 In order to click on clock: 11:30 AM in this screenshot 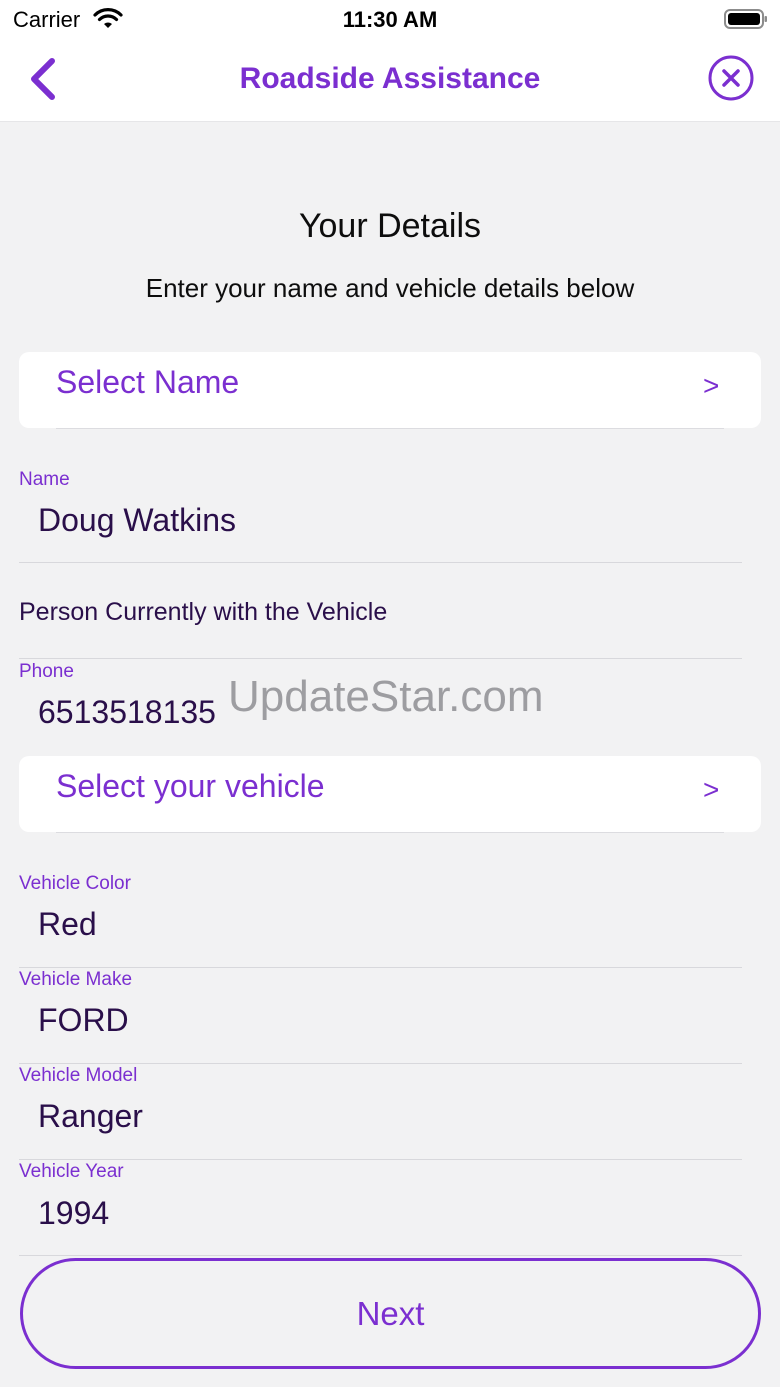, I will do `click(390, 19)`.